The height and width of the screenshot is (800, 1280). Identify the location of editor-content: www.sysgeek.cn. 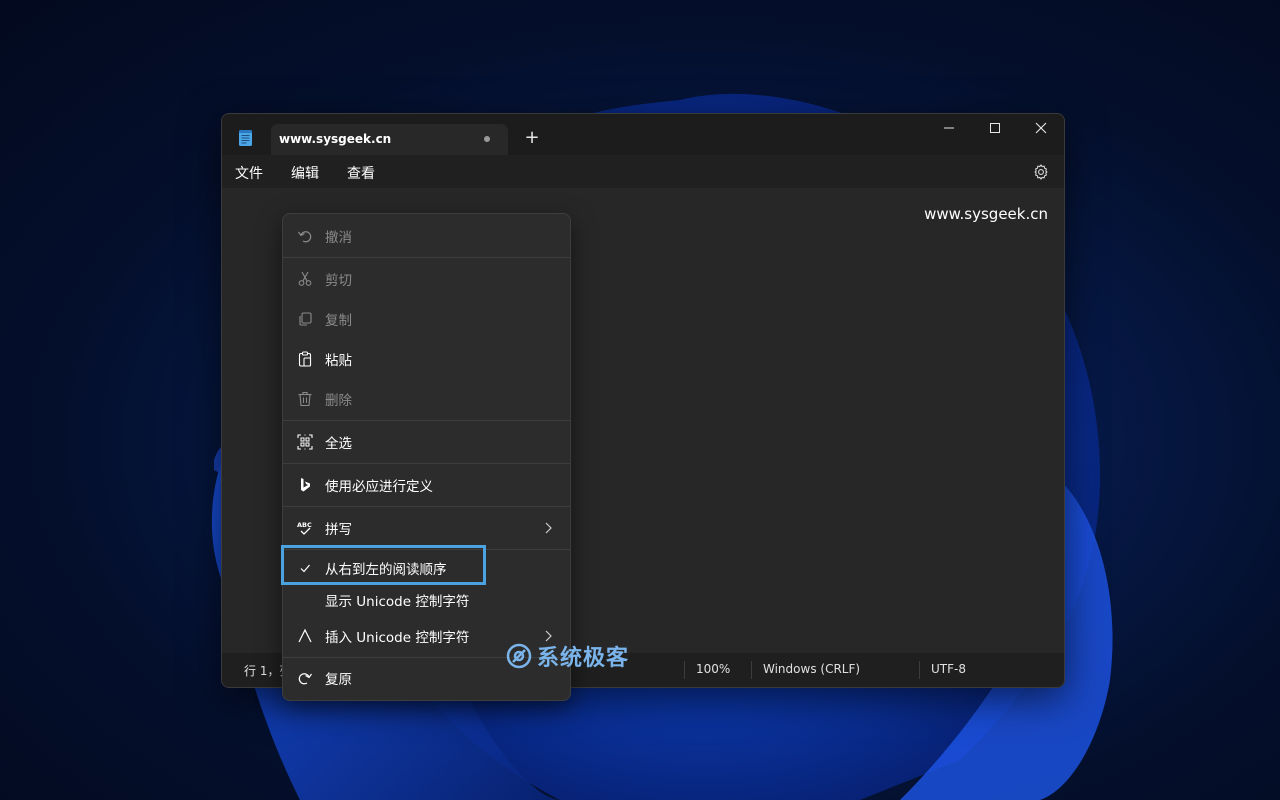
(986, 214).